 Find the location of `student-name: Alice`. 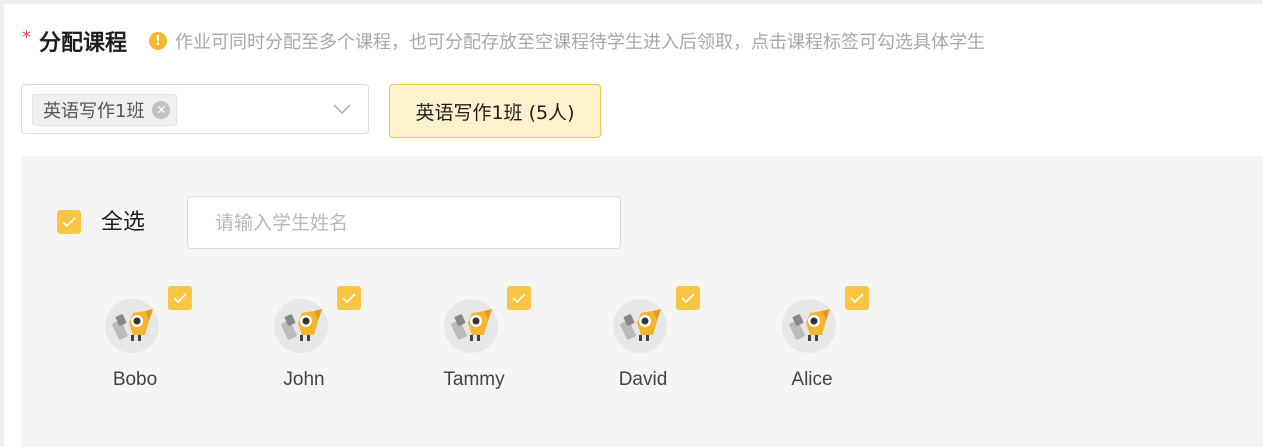

student-name: Alice is located at coordinates (812, 379).